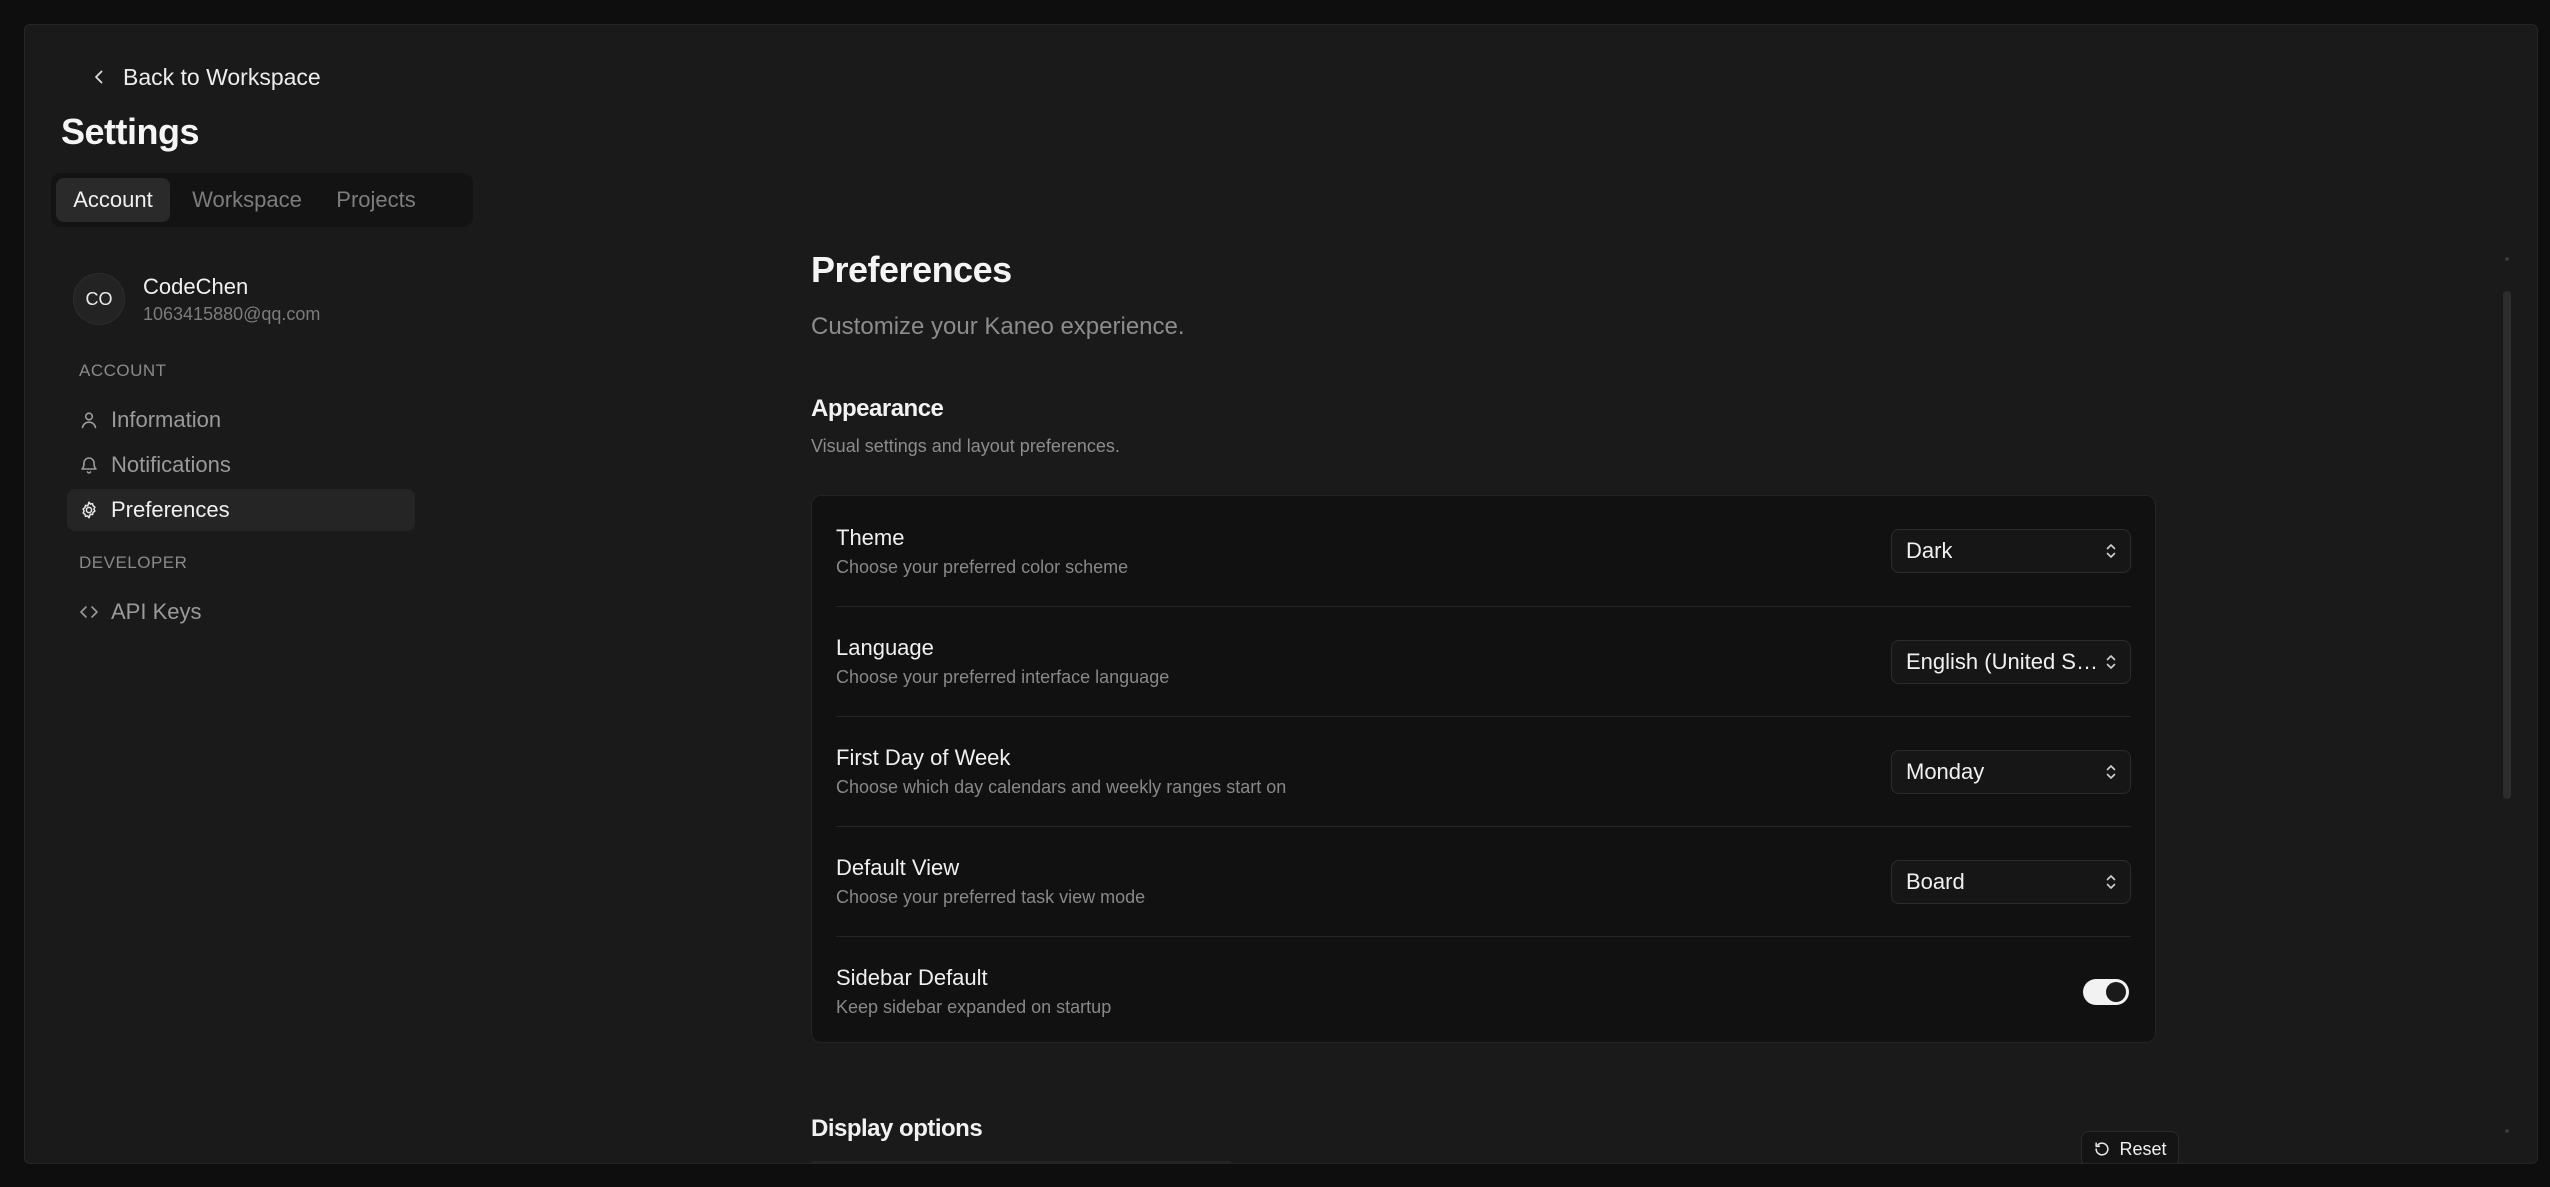  What do you see at coordinates (196, 286) in the screenshot?
I see `user-name: CodeChen` at bounding box center [196, 286].